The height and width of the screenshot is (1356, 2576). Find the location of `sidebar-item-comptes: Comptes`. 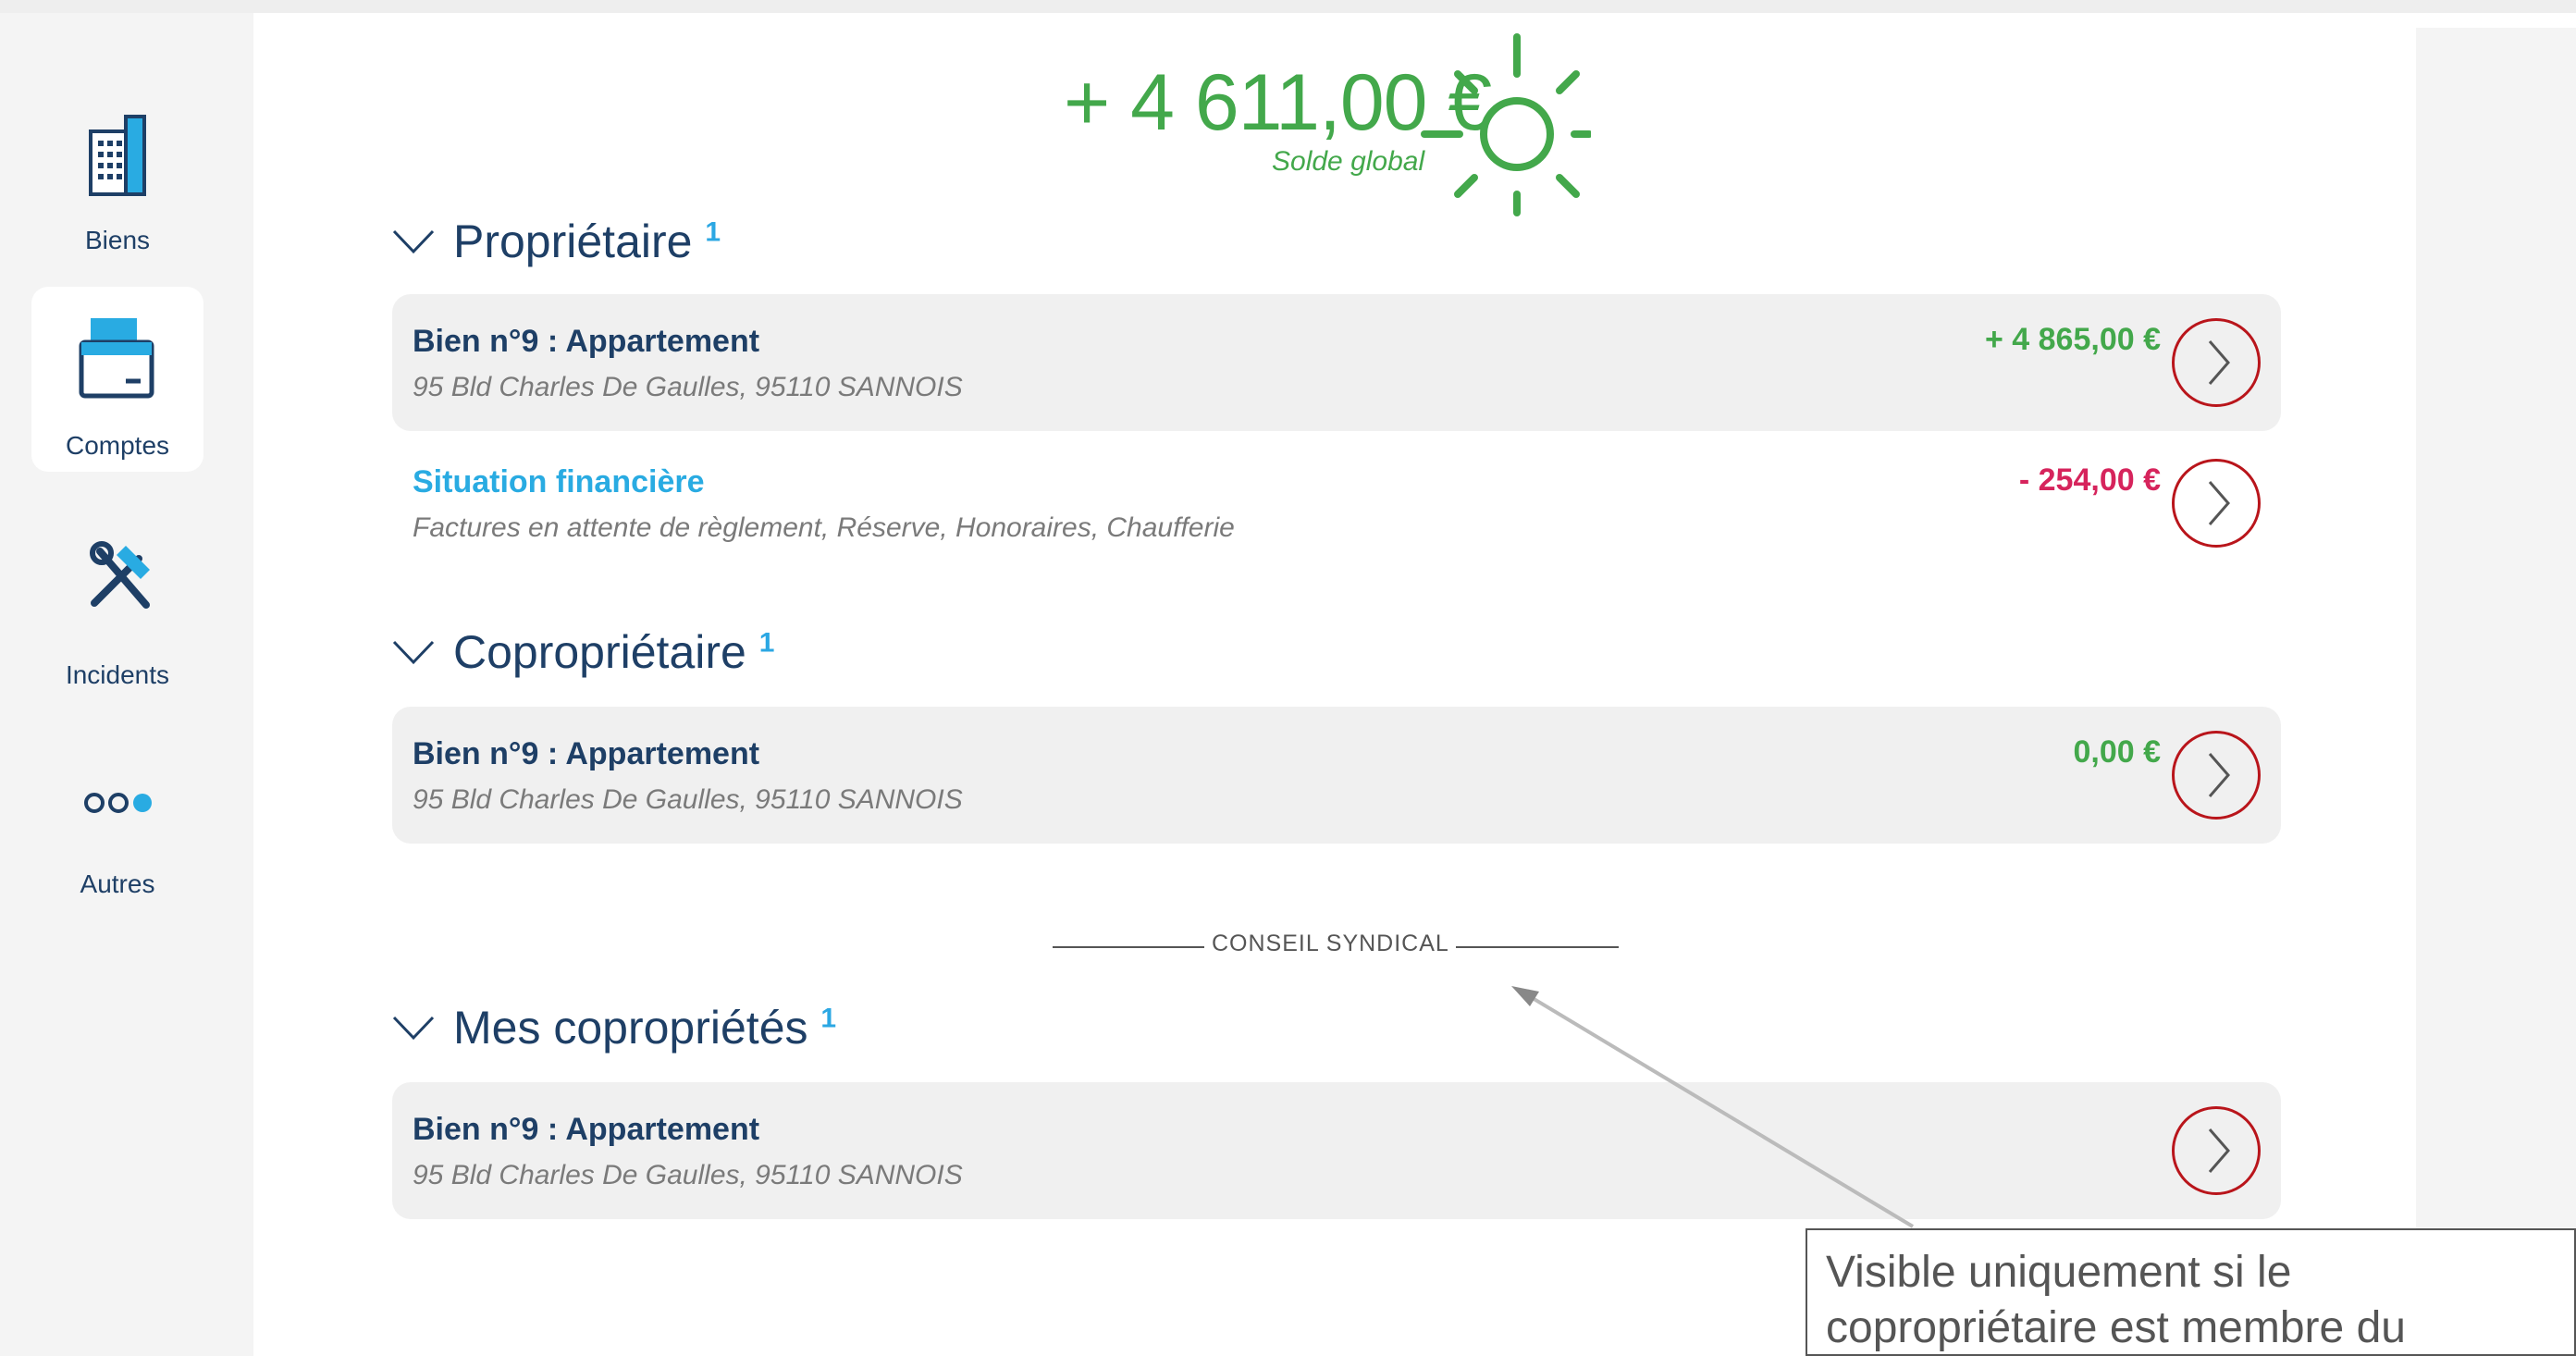

sidebar-item-comptes: Comptes is located at coordinates (117, 379).